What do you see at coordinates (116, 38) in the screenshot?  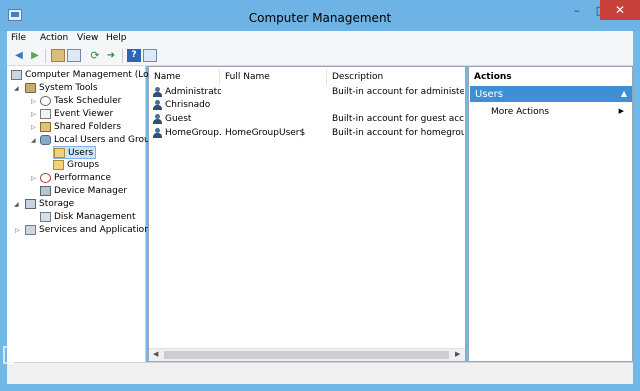 I see `menu-help: Help` at bounding box center [116, 38].